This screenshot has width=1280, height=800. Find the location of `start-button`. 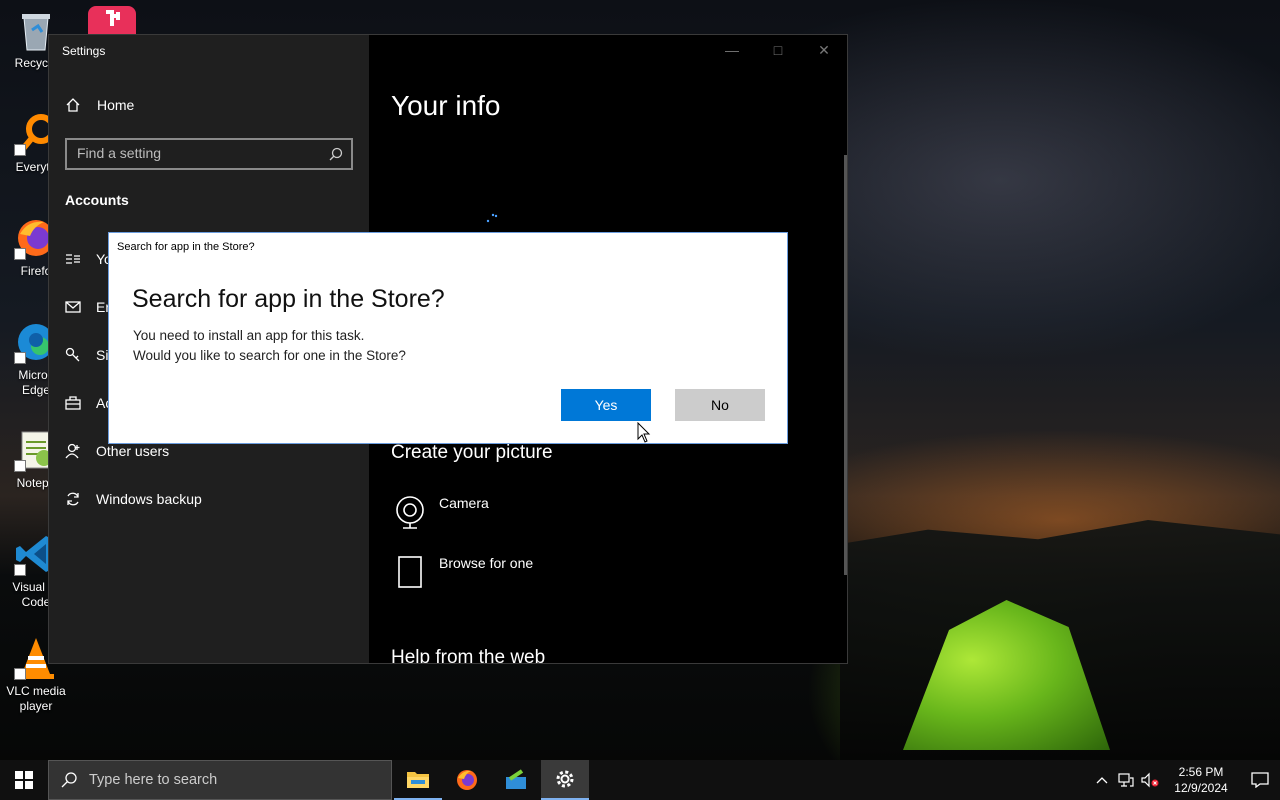

start-button is located at coordinates (24, 780).